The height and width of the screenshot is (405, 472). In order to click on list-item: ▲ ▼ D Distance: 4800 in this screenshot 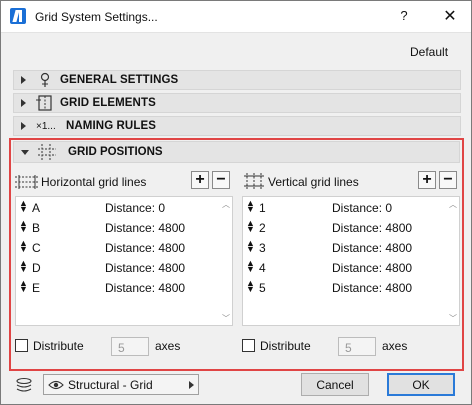, I will do `click(118, 267)`.